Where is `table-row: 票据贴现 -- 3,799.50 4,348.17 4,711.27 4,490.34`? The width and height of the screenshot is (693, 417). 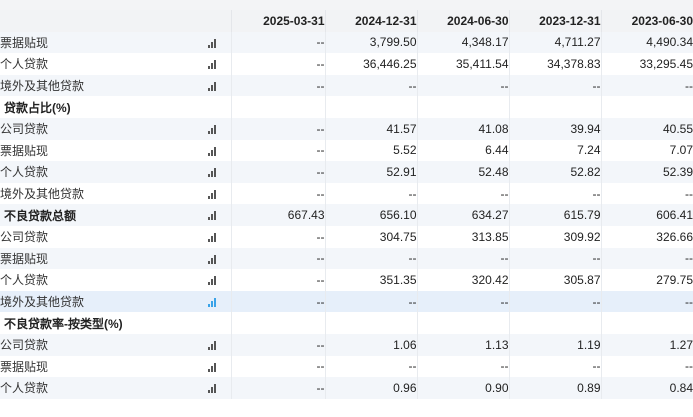
table-row: 票据贴现 -- 3,799.50 4,348.17 4,711.27 4,490.34 is located at coordinates (346, 42).